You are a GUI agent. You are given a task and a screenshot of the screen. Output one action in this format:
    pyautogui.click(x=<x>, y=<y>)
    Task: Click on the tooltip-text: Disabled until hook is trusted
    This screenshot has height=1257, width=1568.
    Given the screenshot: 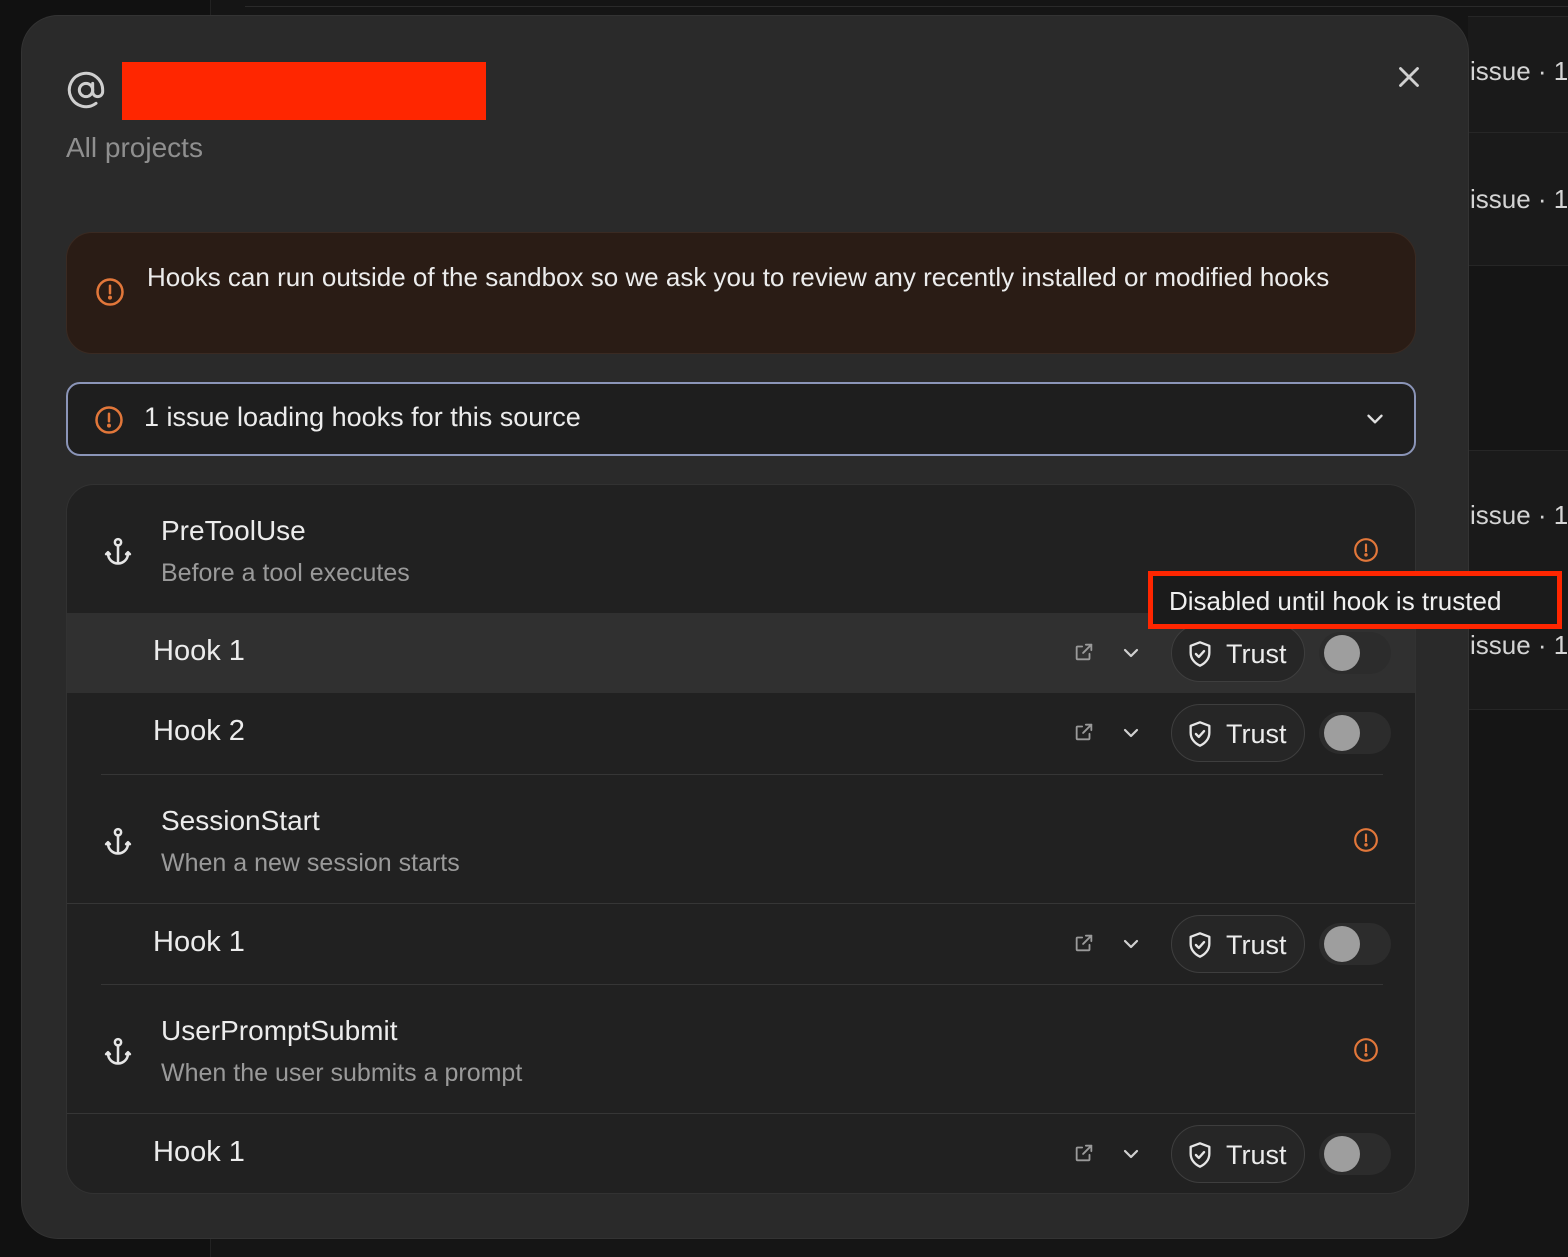 What is the action you would take?
    pyautogui.click(x=1335, y=601)
    